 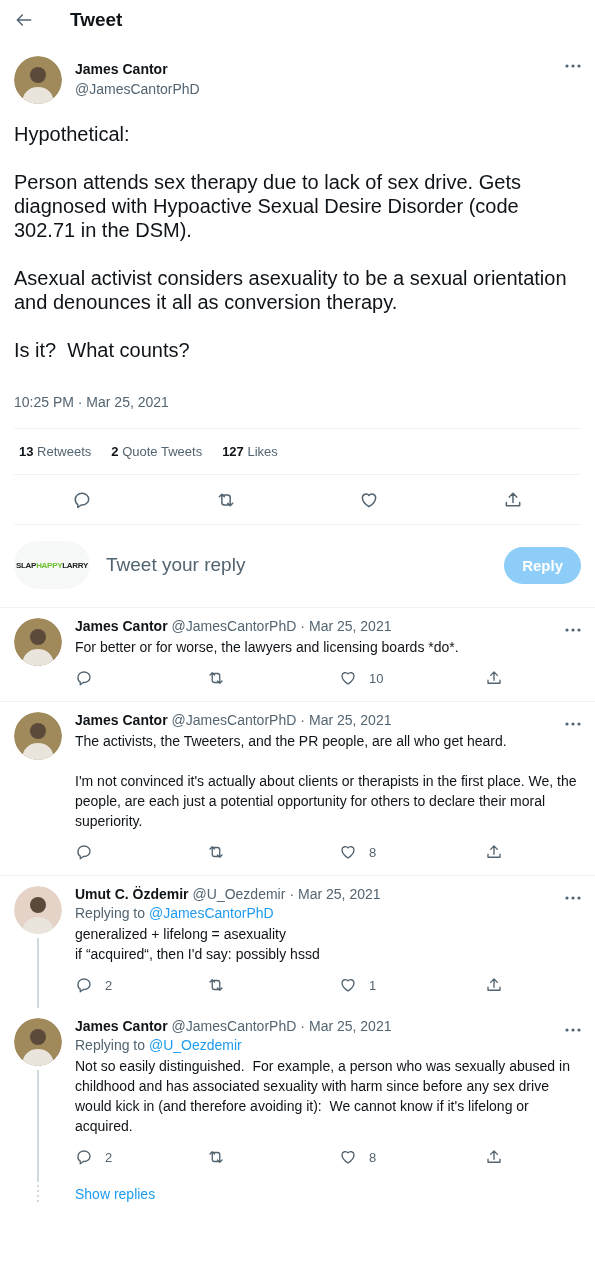 What do you see at coordinates (175, 913) in the screenshot?
I see `replying-to-text: Replying to @JamesCantorPhD` at bounding box center [175, 913].